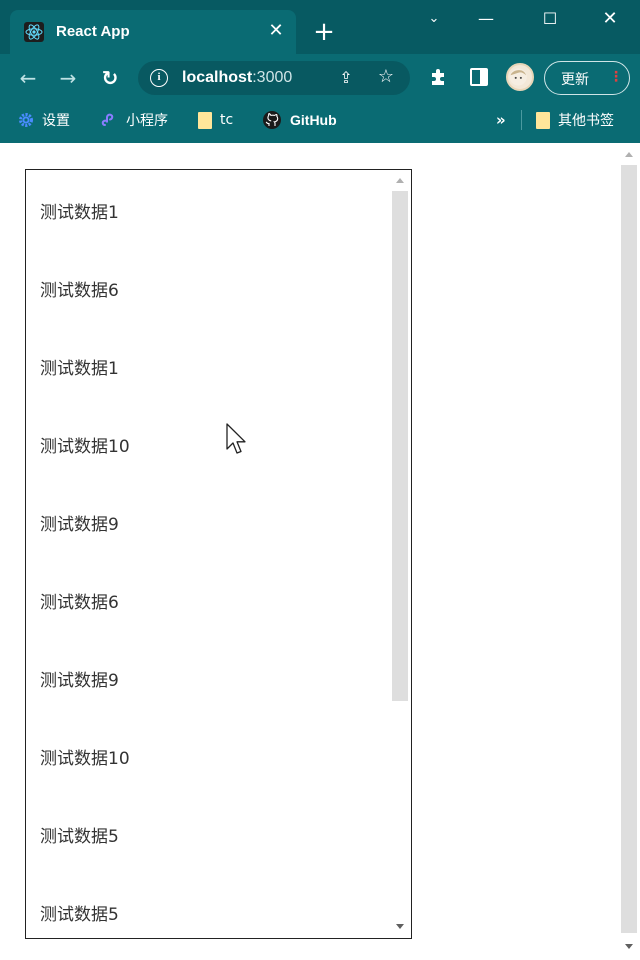  Describe the element at coordinates (159, 78) in the screenshot. I see `info-icon: i` at that location.